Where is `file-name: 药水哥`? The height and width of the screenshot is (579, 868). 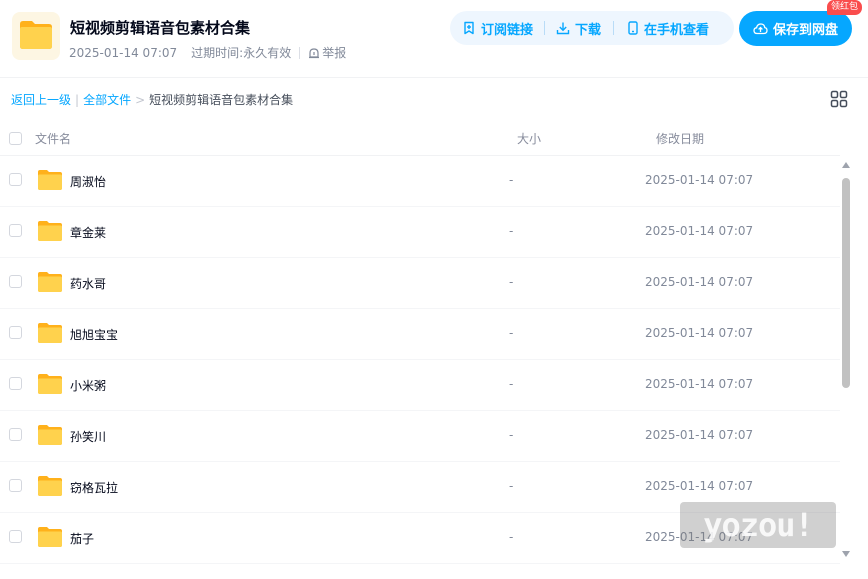
file-name: 药水哥 is located at coordinates (88, 283).